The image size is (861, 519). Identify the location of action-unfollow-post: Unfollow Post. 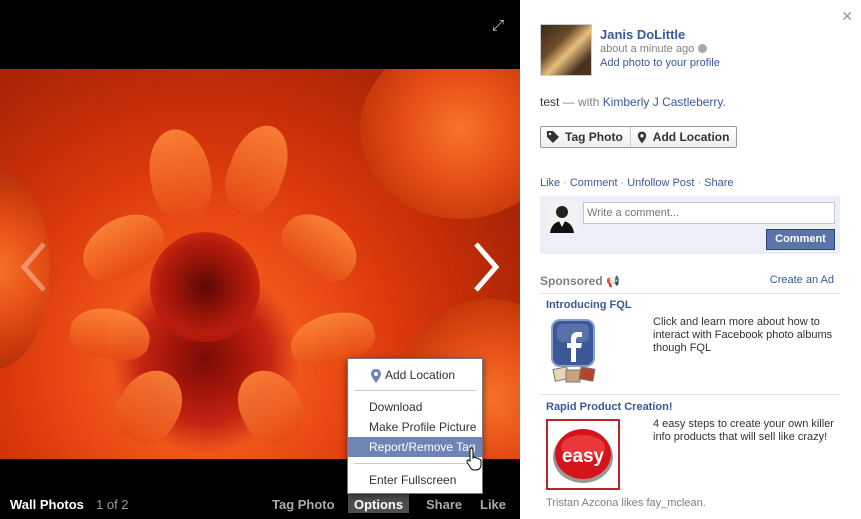
(660, 183).